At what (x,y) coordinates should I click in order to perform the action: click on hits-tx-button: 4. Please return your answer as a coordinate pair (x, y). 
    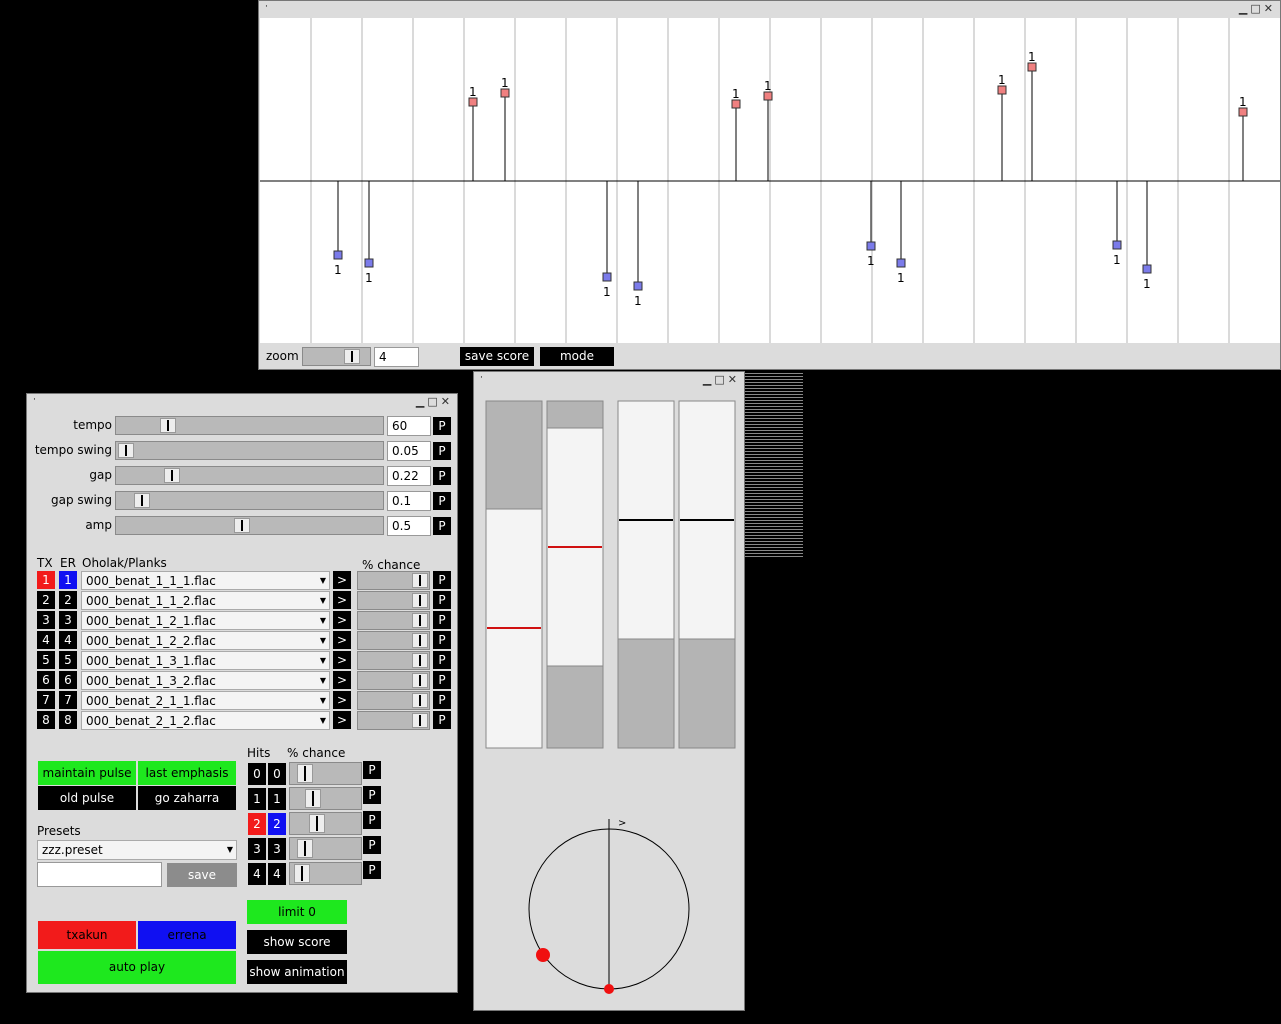
    Looking at the image, I should click on (257, 874).